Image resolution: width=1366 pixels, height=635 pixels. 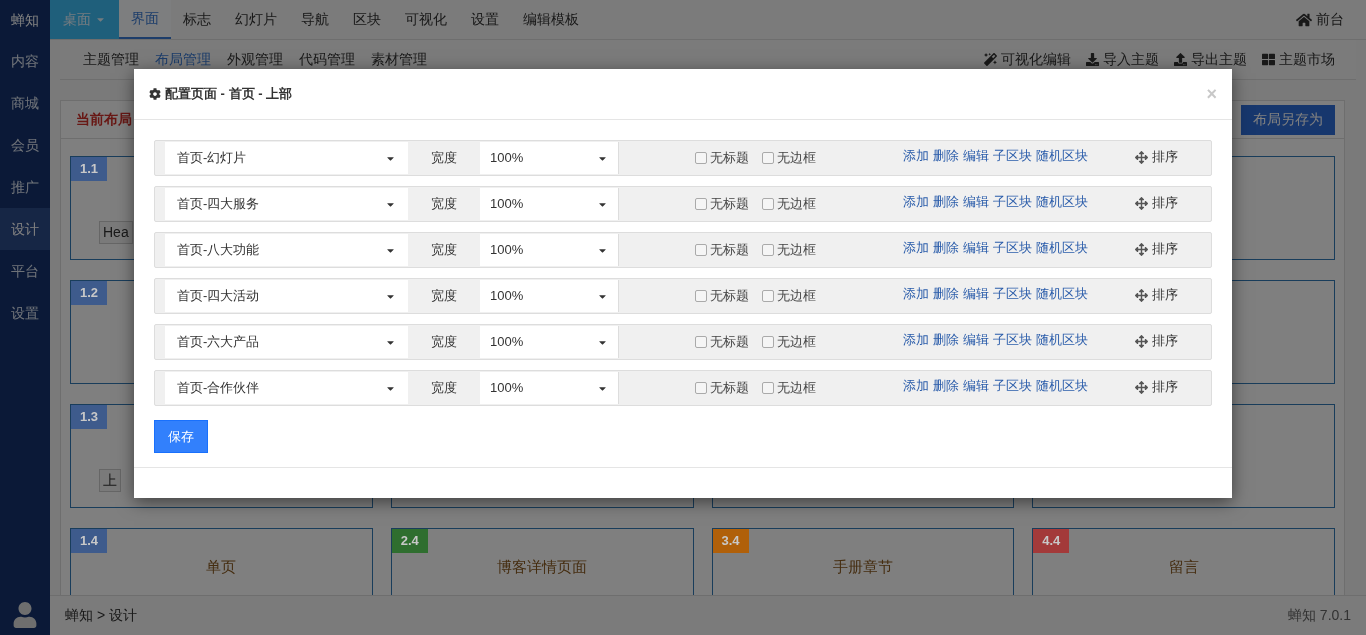 What do you see at coordinates (25, 271) in the screenshot?
I see `sidebar-item: 平台` at bounding box center [25, 271].